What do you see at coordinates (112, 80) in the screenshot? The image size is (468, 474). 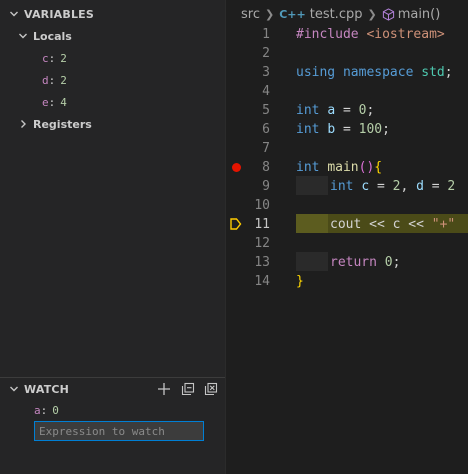 I see `variable-row: d: 2` at bounding box center [112, 80].